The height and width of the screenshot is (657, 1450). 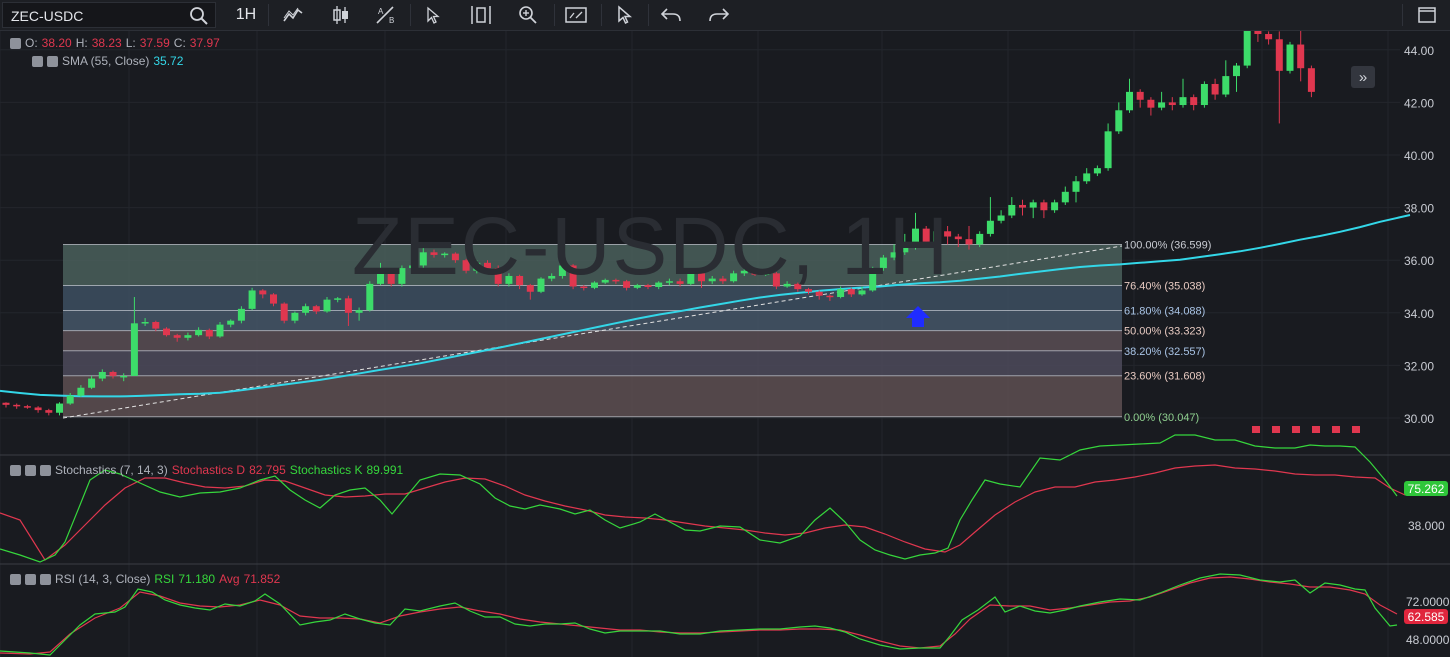 I want to click on symbol-label: ZEC-USDC, so click(x=47, y=16).